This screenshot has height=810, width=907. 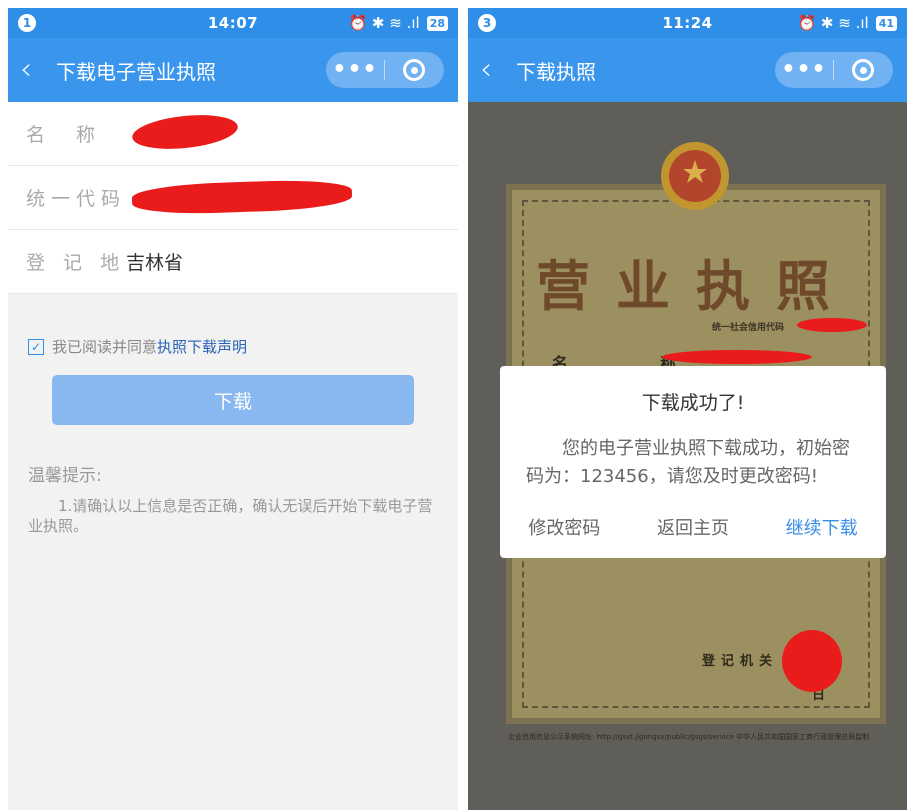 What do you see at coordinates (886, 23) in the screenshot?
I see `battery-icon: 41` at bounding box center [886, 23].